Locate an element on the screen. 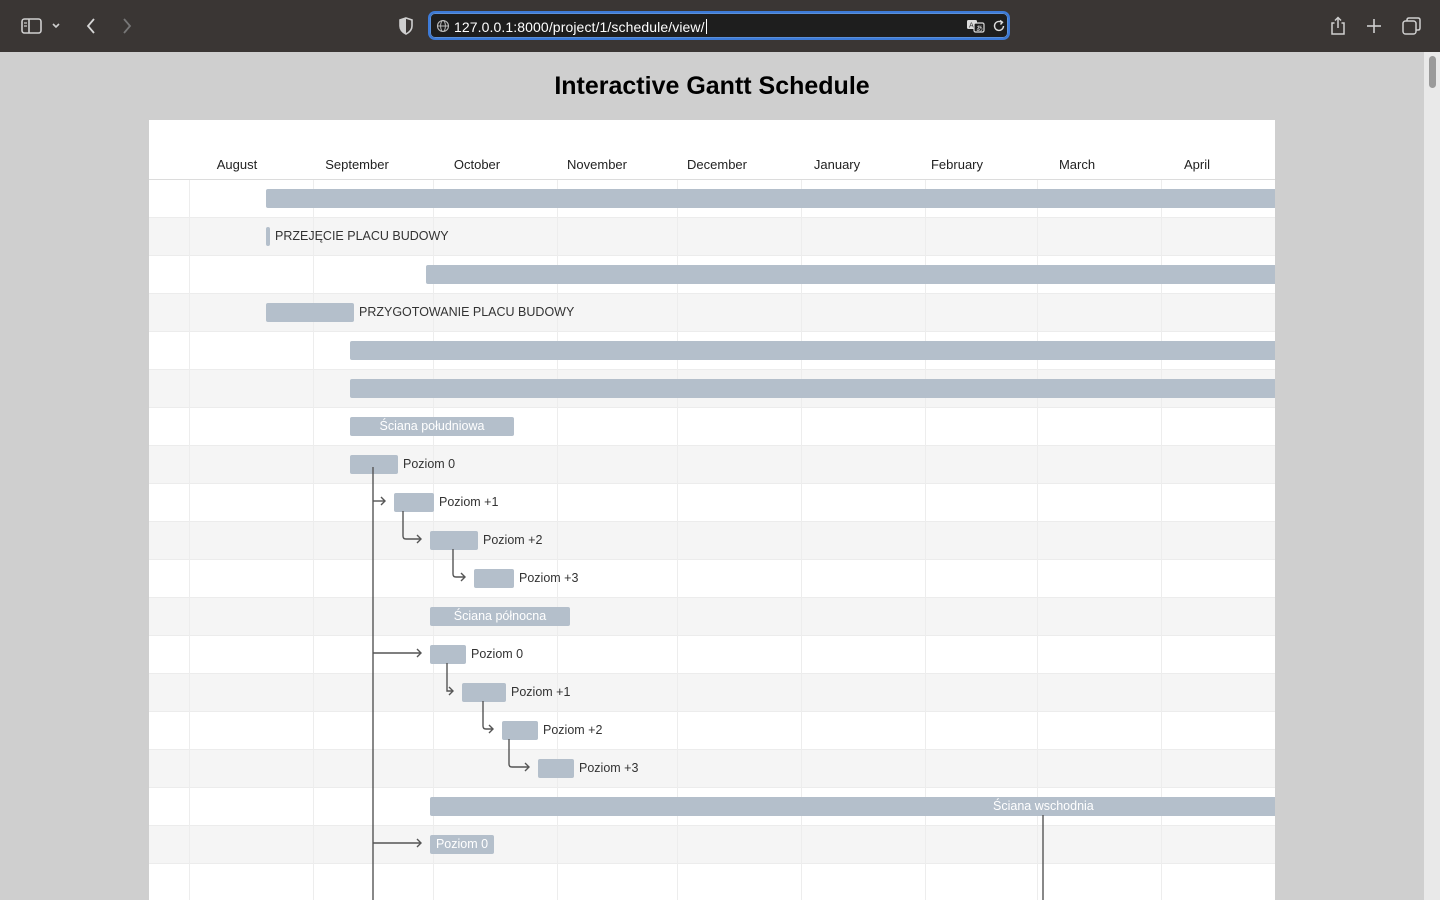  translate-icon: Aあ is located at coordinates (976, 28).